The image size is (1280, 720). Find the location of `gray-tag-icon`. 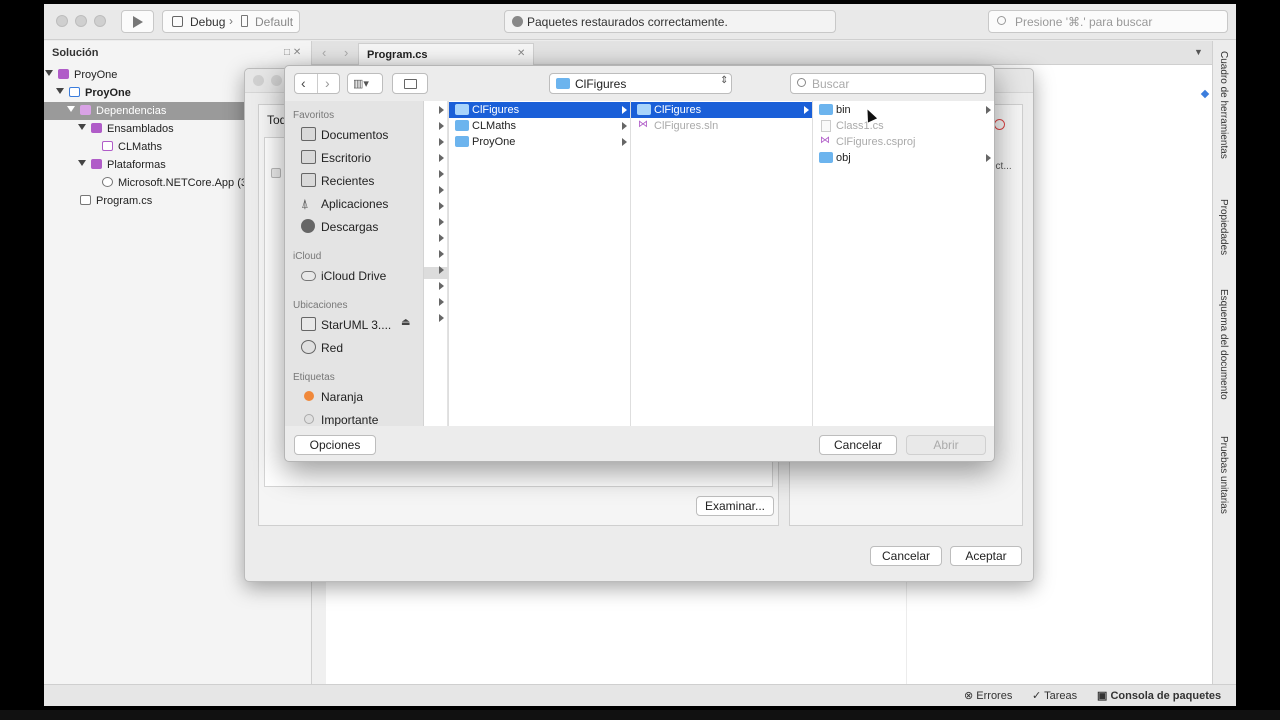

gray-tag-icon is located at coordinates (309, 419).